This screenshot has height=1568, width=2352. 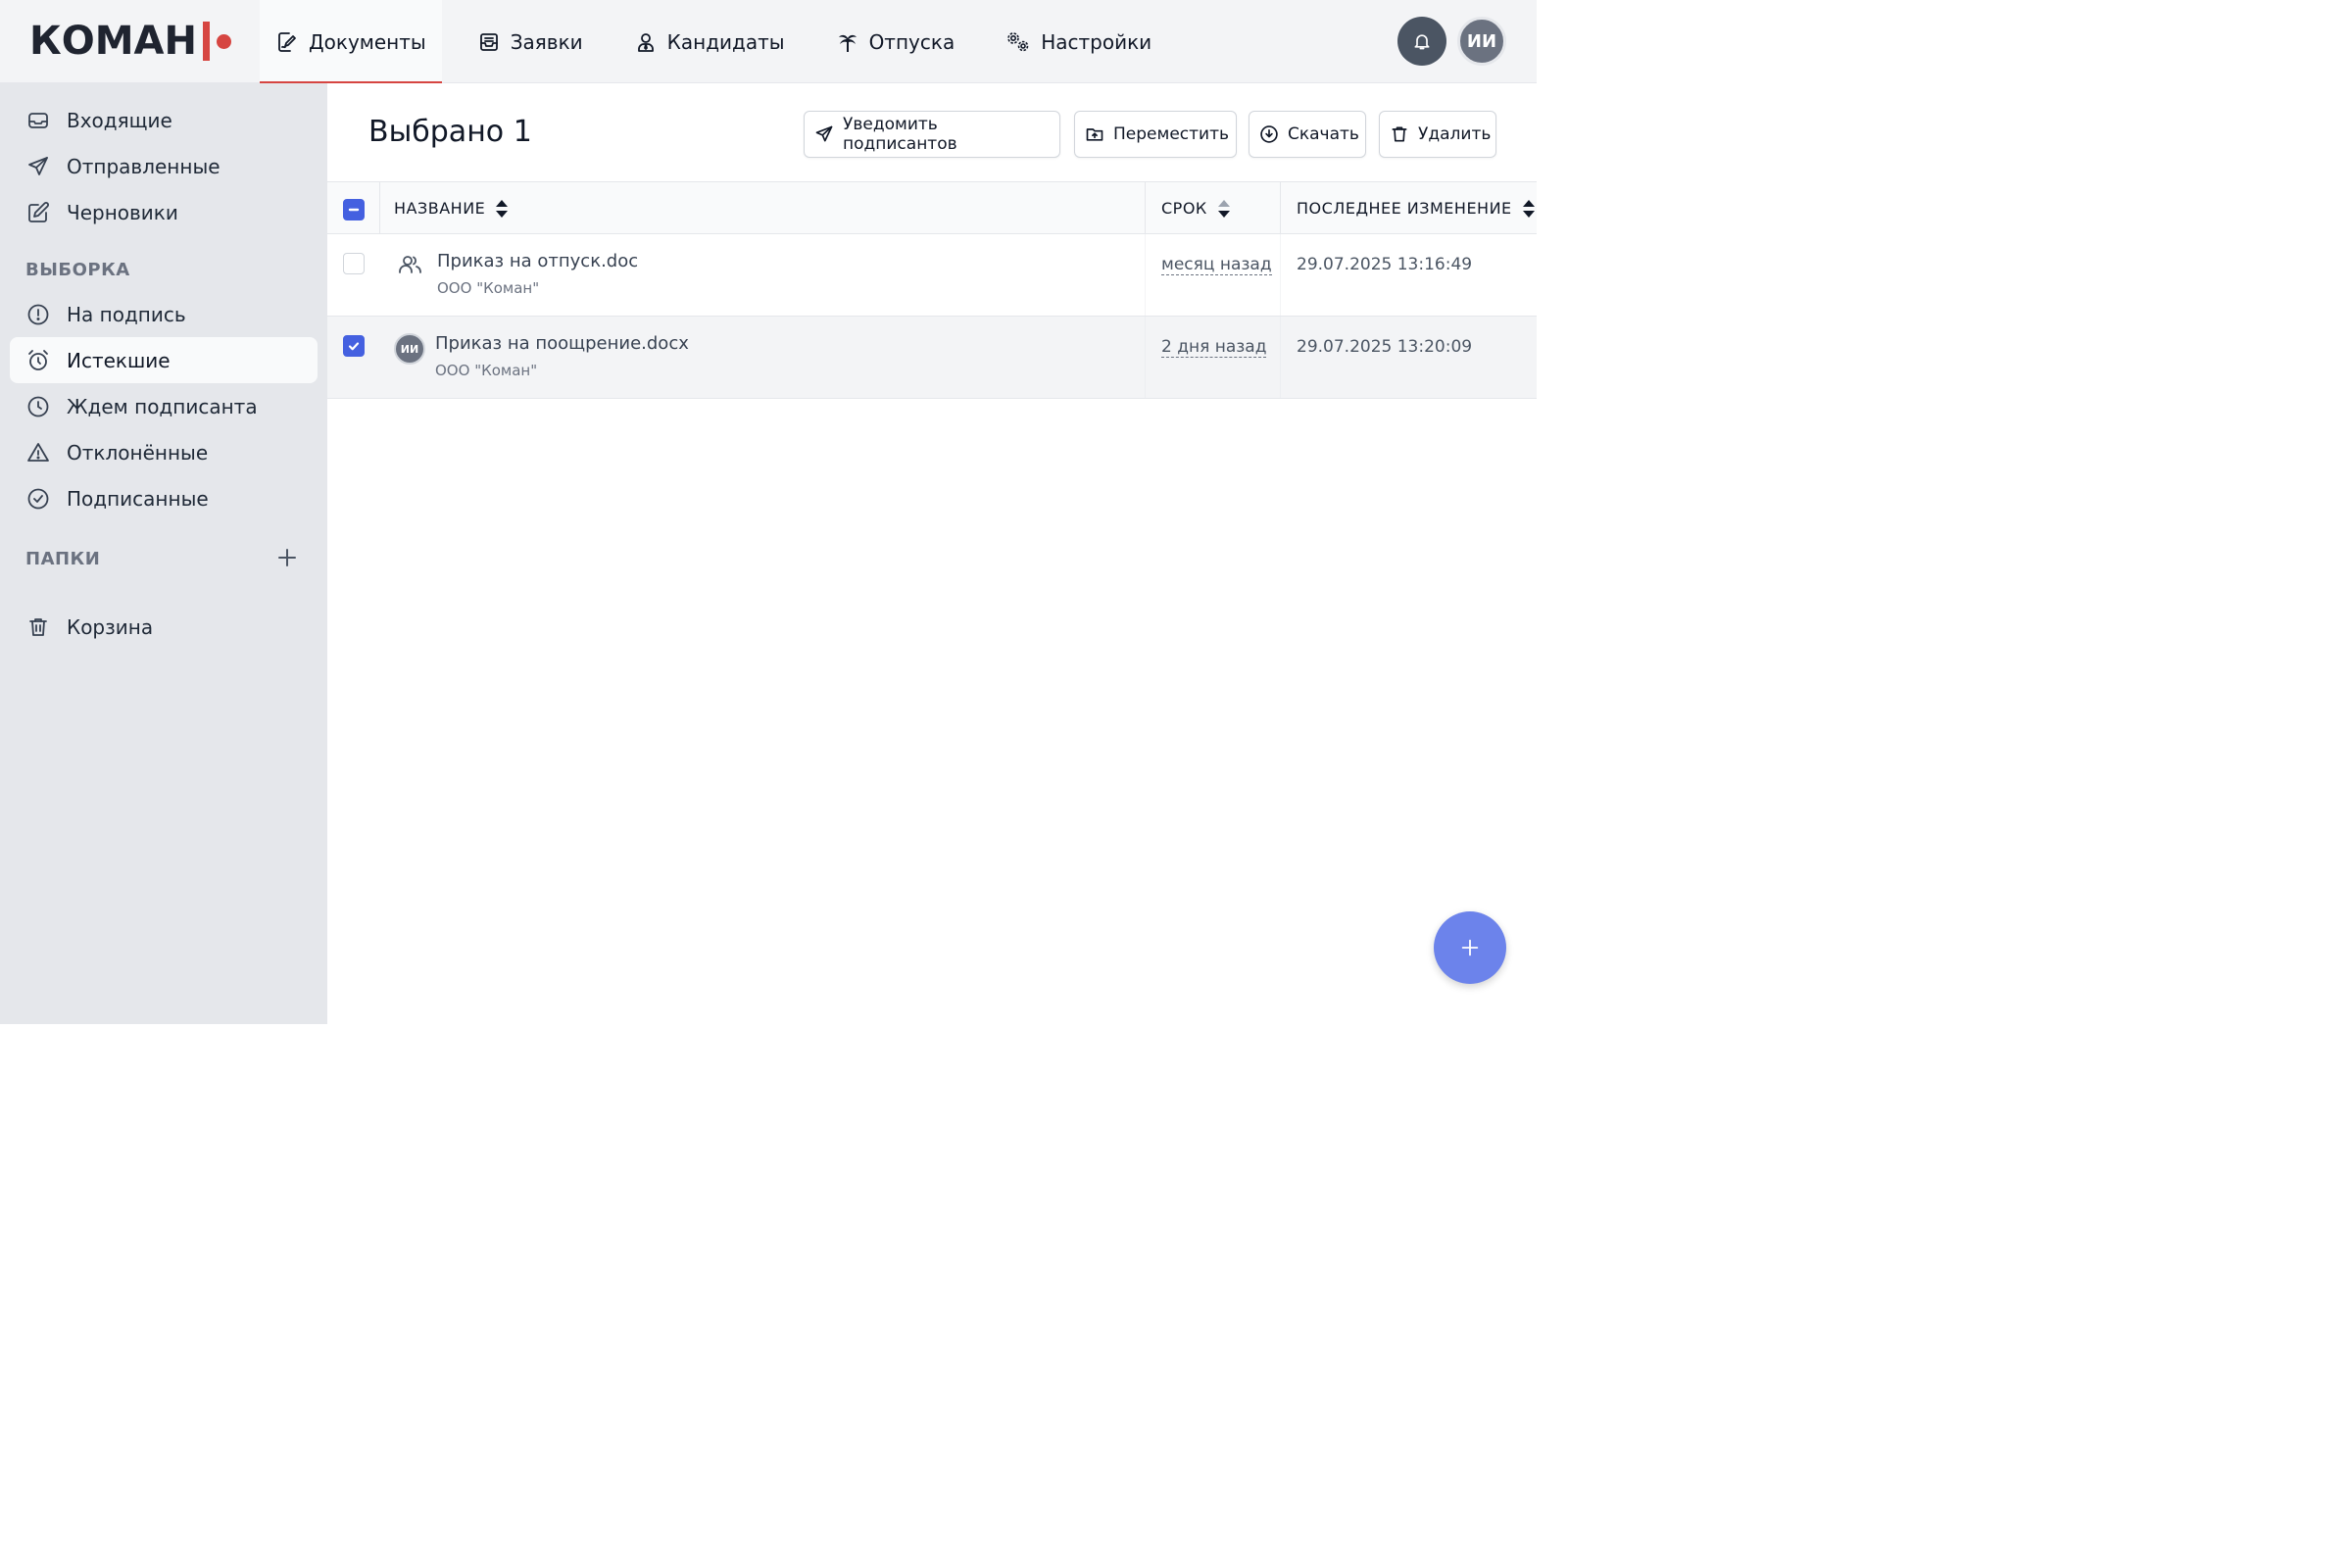 I want to click on sidebar-item-label: На подпись, so click(x=127, y=314).